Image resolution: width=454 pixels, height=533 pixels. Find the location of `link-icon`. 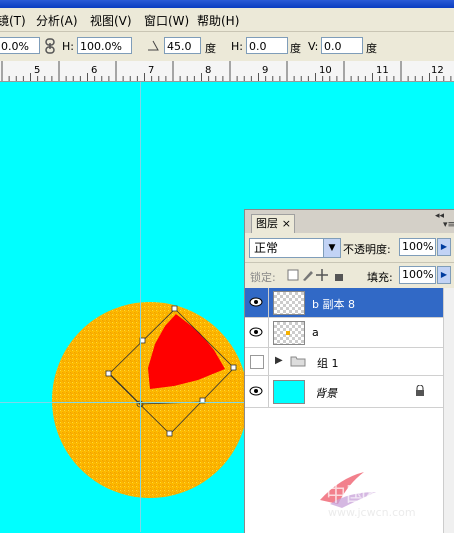

link-icon is located at coordinates (50, 47).